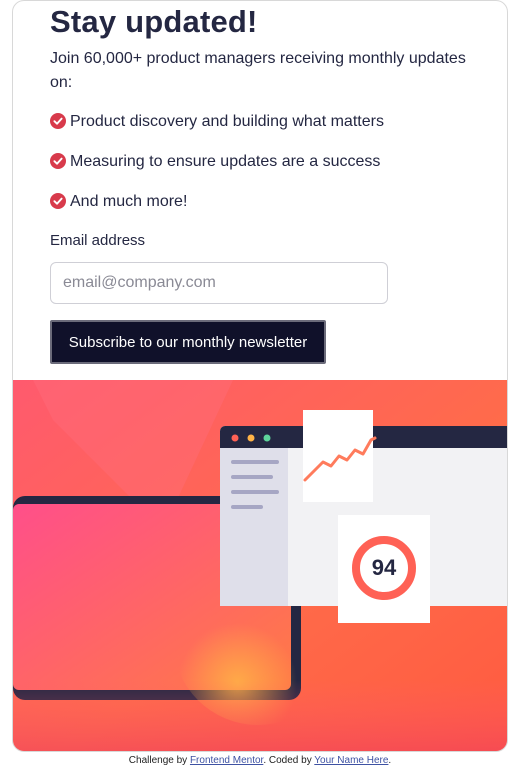  What do you see at coordinates (154, 21) in the screenshot?
I see `page-title: Stay updated!` at bounding box center [154, 21].